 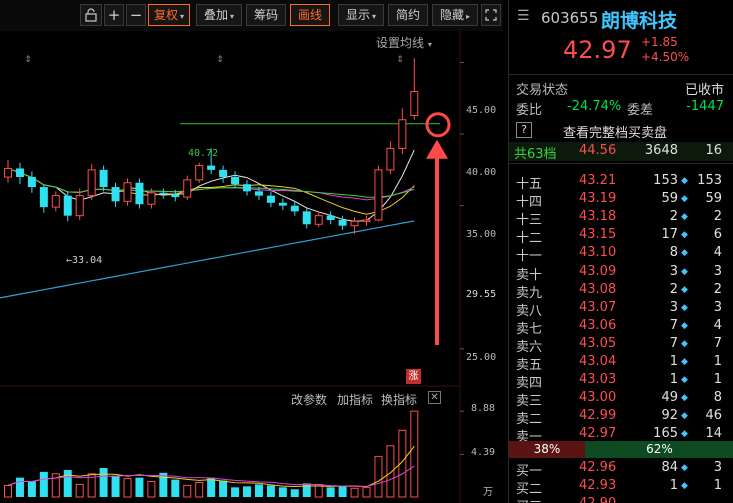 I want to click on edit-params-button: 改参数, so click(x=309, y=399).